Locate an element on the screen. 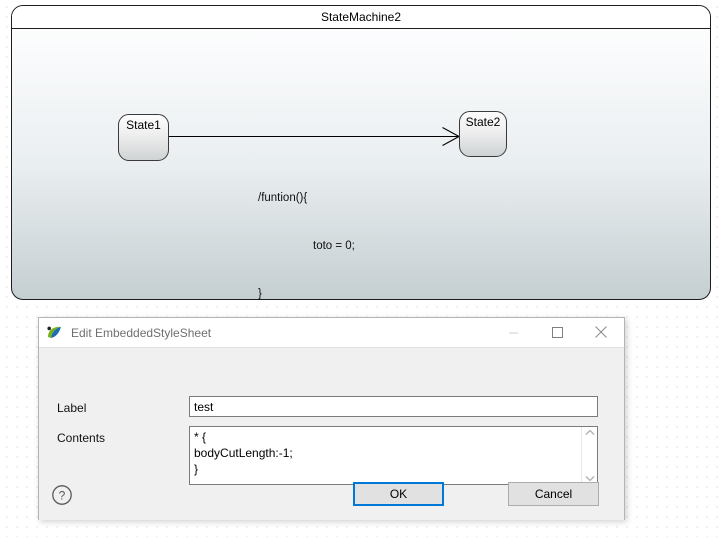 The width and height of the screenshot is (724, 537). ok-button: OK is located at coordinates (398, 494).